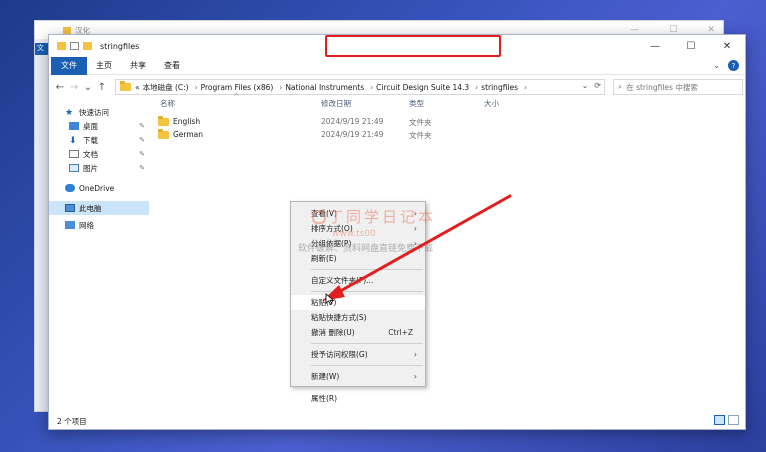 The image size is (766, 452). Describe the element at coordinates (324, 398) in the screenshot. I see `menu-label: 属性(R)` at that location.